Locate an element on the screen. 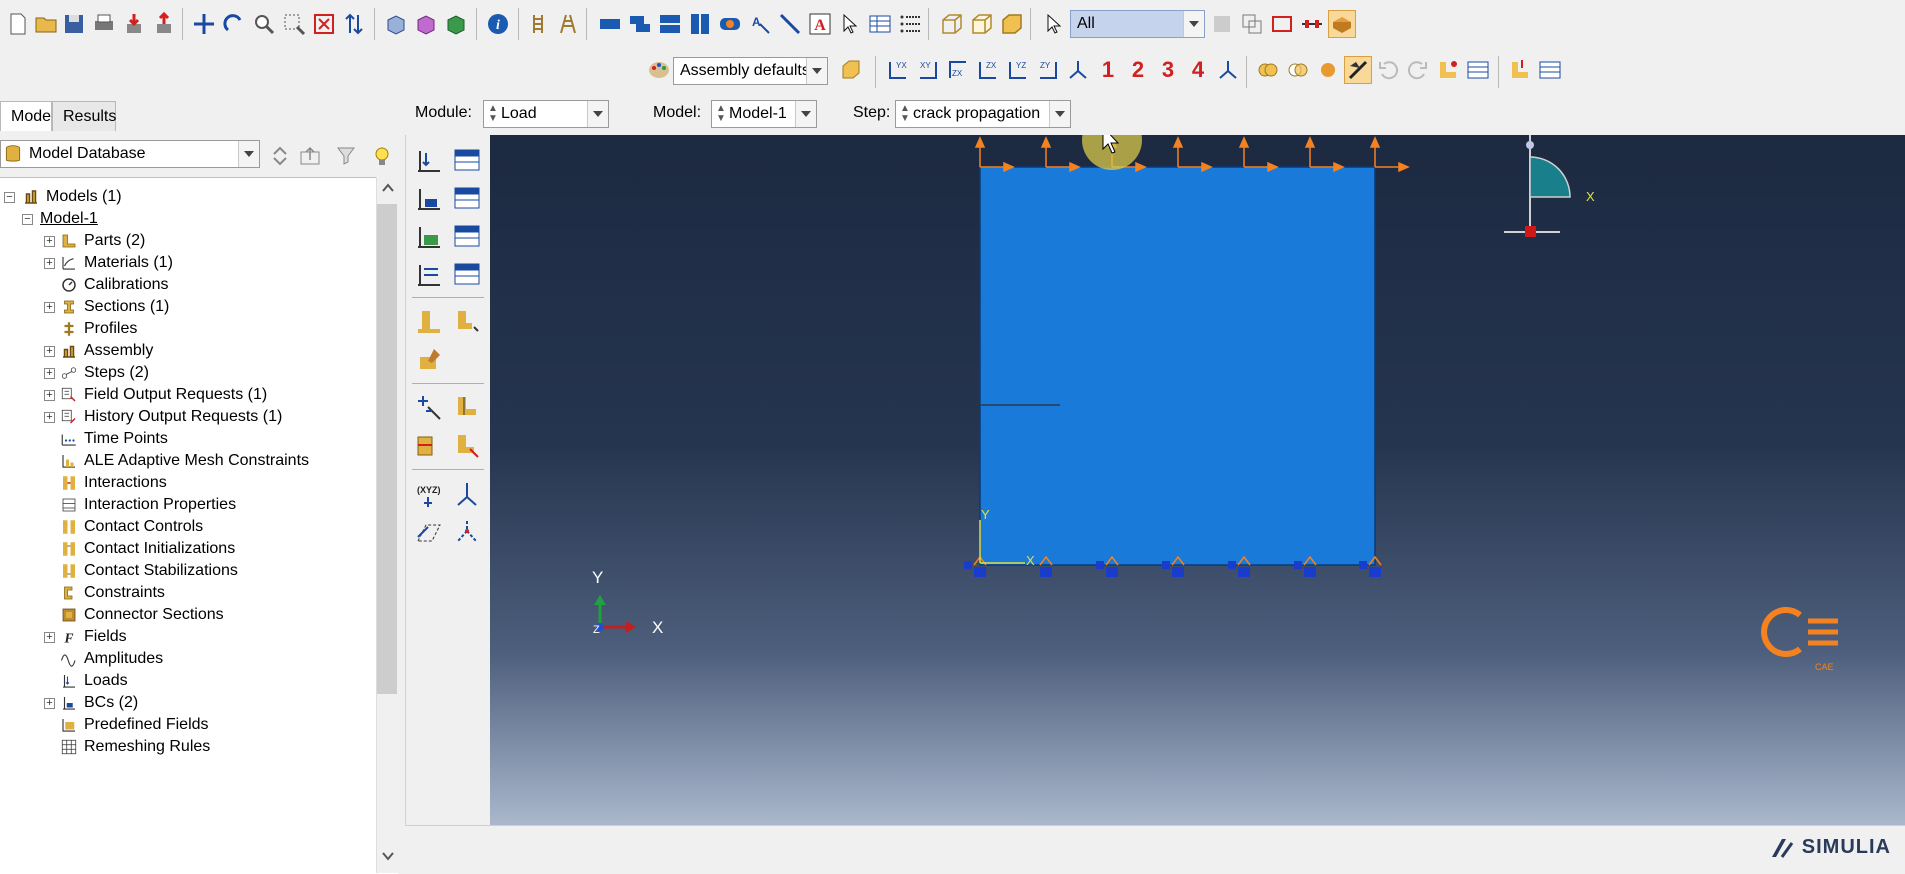 Image resolution: width=1905 pixels, height=874 pixels. render-hidden-icon is located at coordinates (426, 24).